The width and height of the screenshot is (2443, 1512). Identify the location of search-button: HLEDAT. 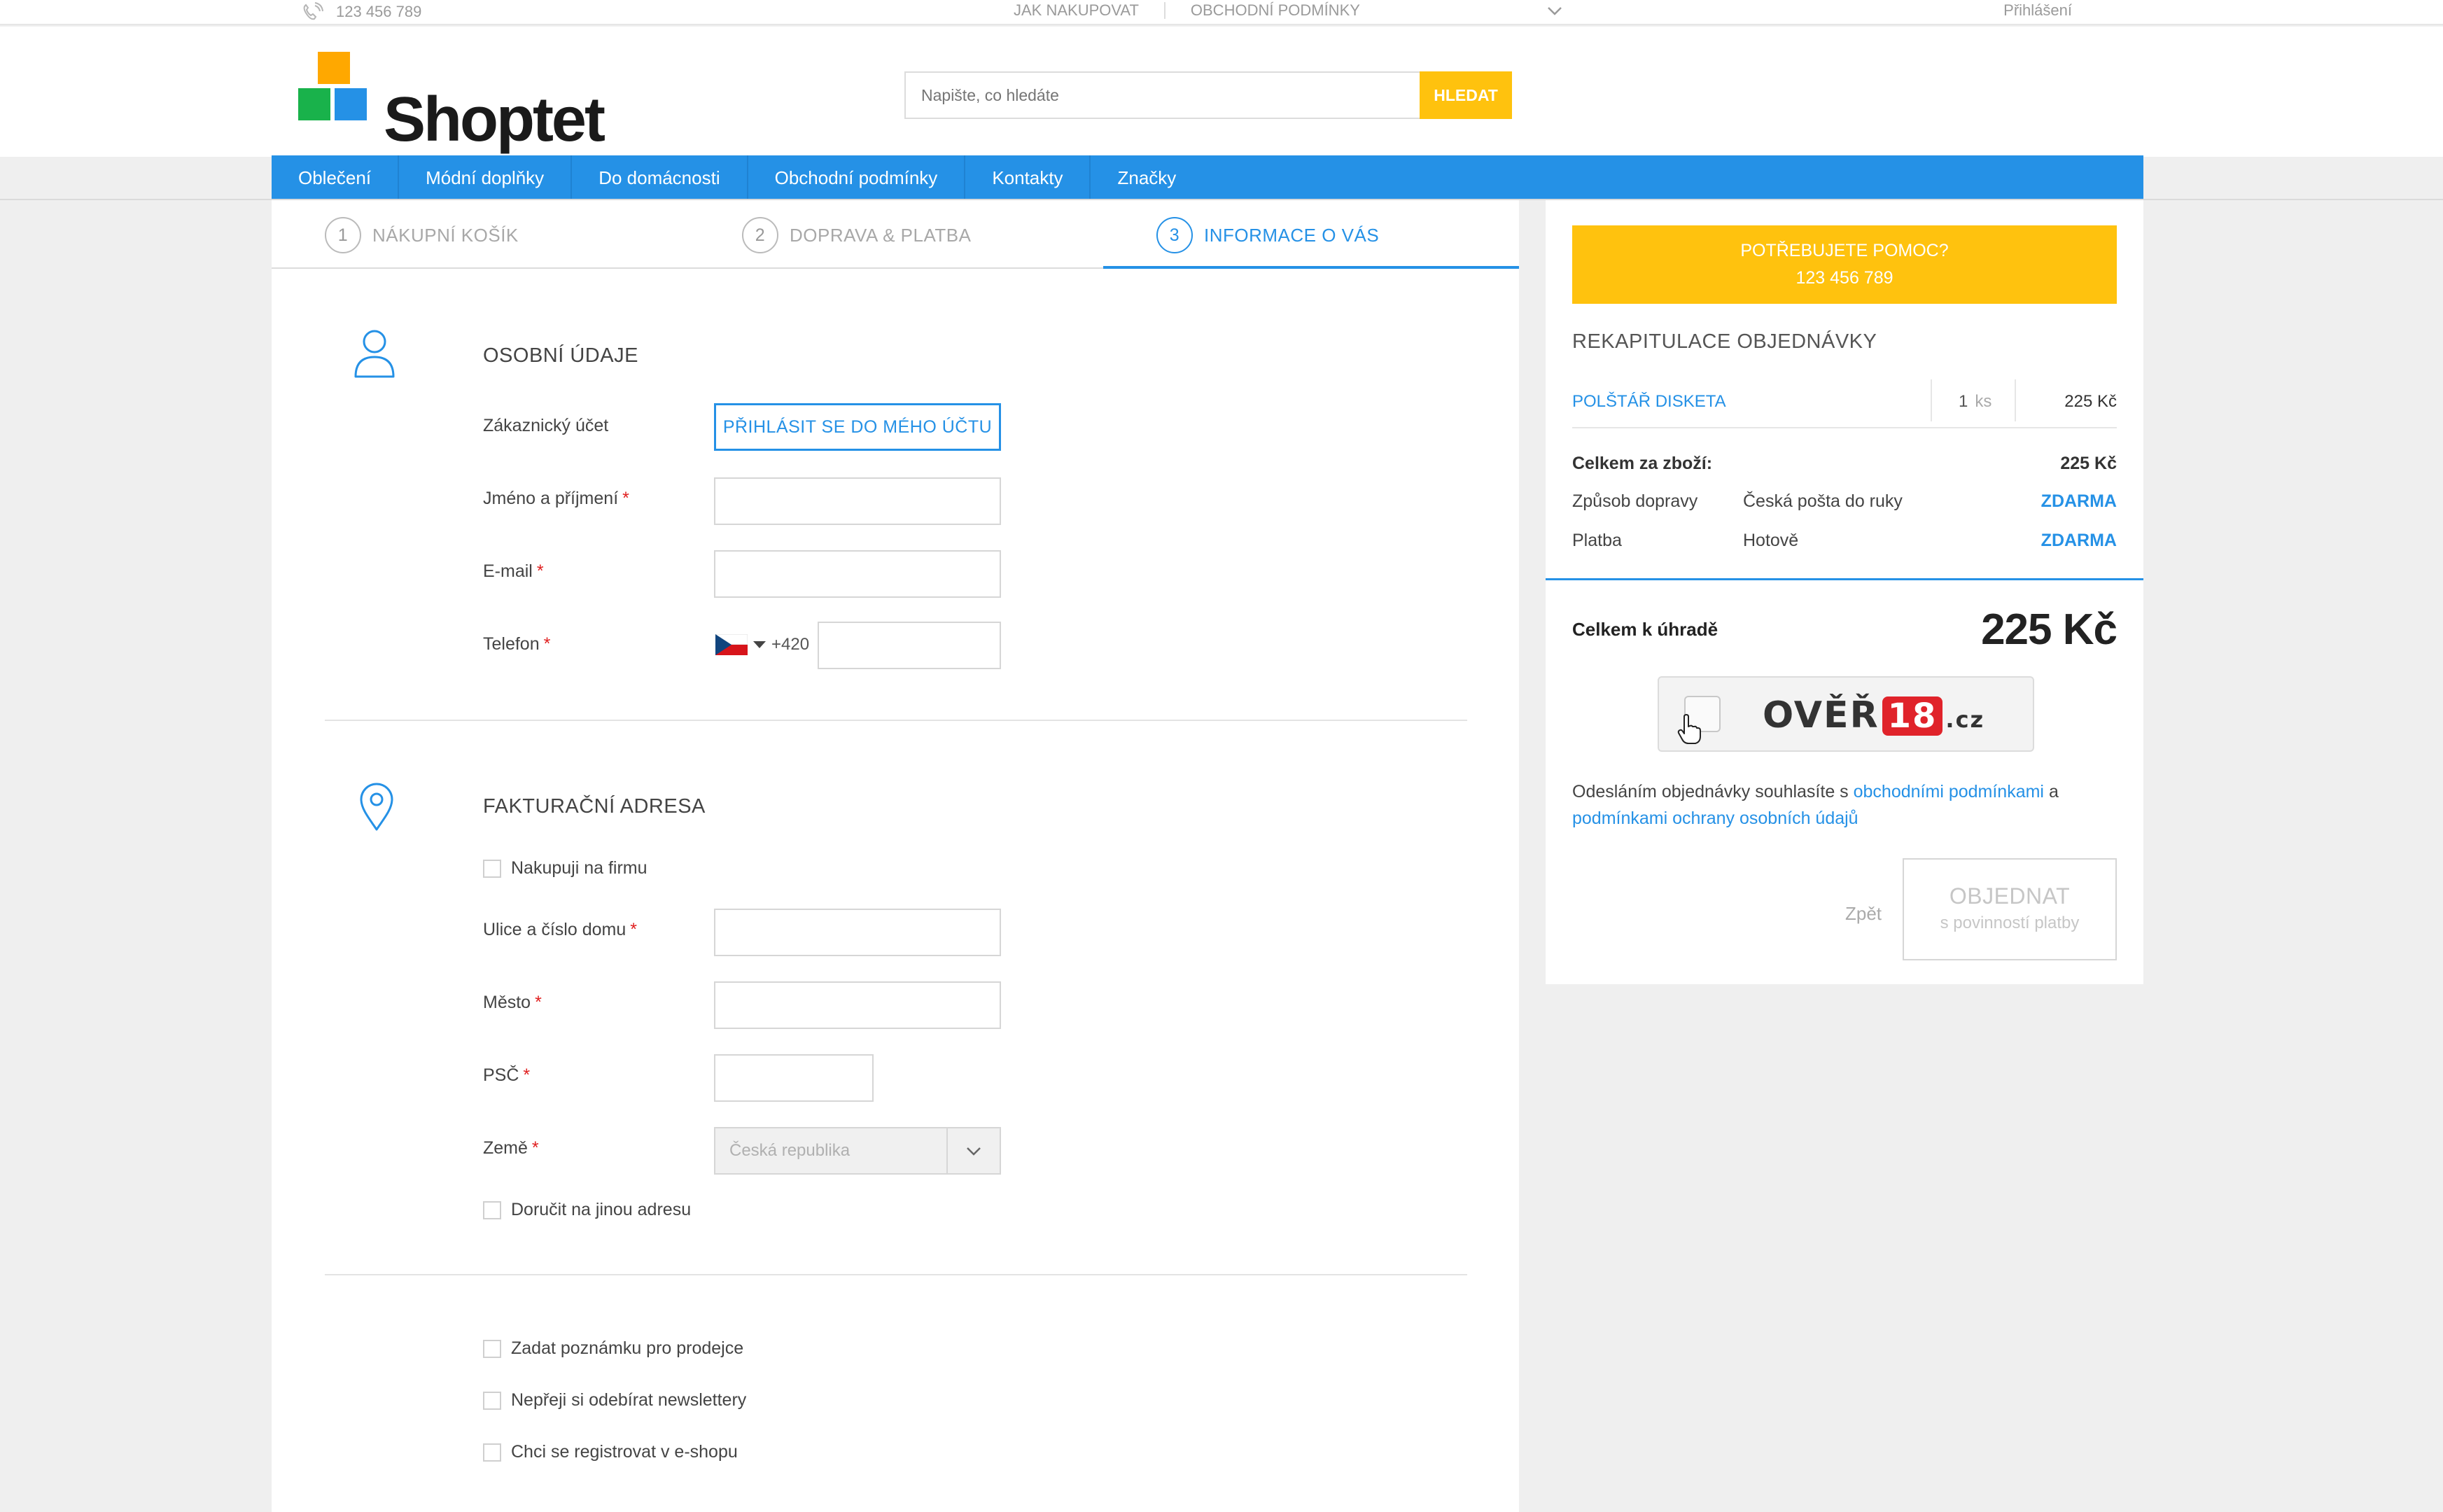
(1466, 95).